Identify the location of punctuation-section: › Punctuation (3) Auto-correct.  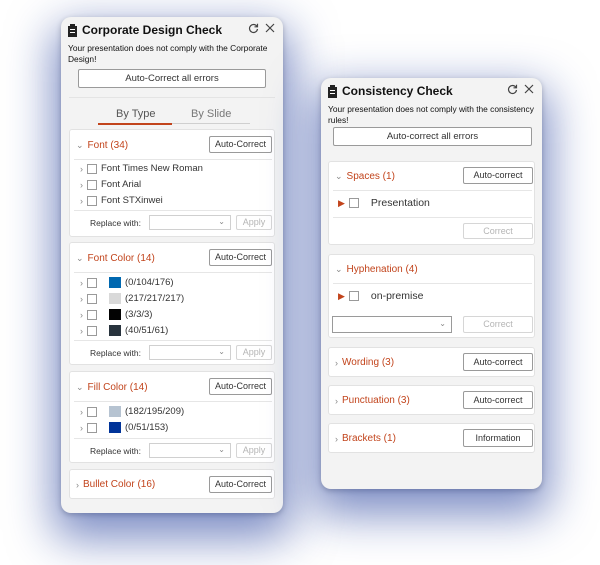
(431, 400).